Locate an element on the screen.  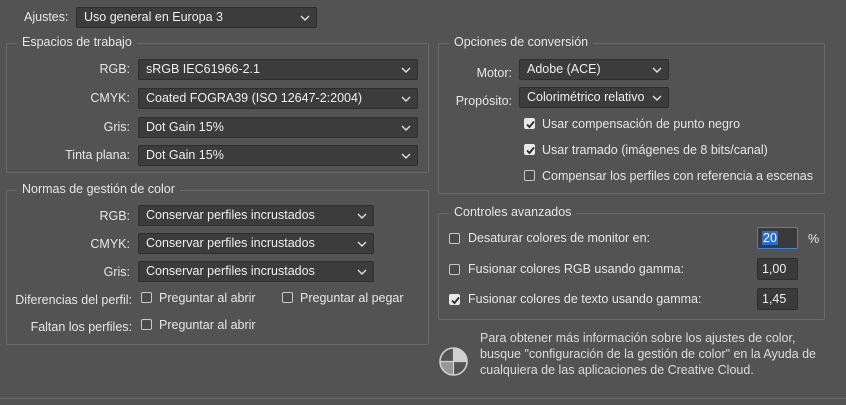
engine-select: Adobe (ACE) is located at coordinates (594, 69).